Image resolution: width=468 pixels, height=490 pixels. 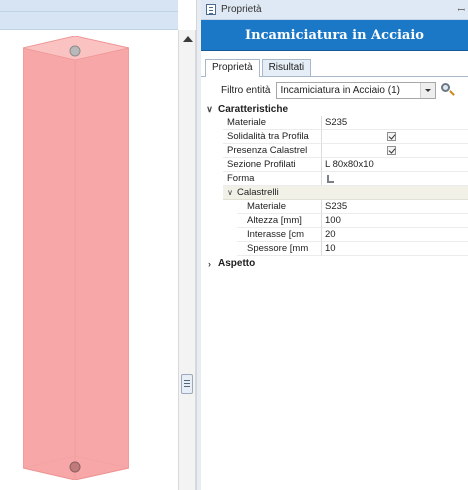 What do you see at coordinates (279, 235) in the screenshot?
I see `property-name: Interasse [cm` at bounding box center [279, 235].